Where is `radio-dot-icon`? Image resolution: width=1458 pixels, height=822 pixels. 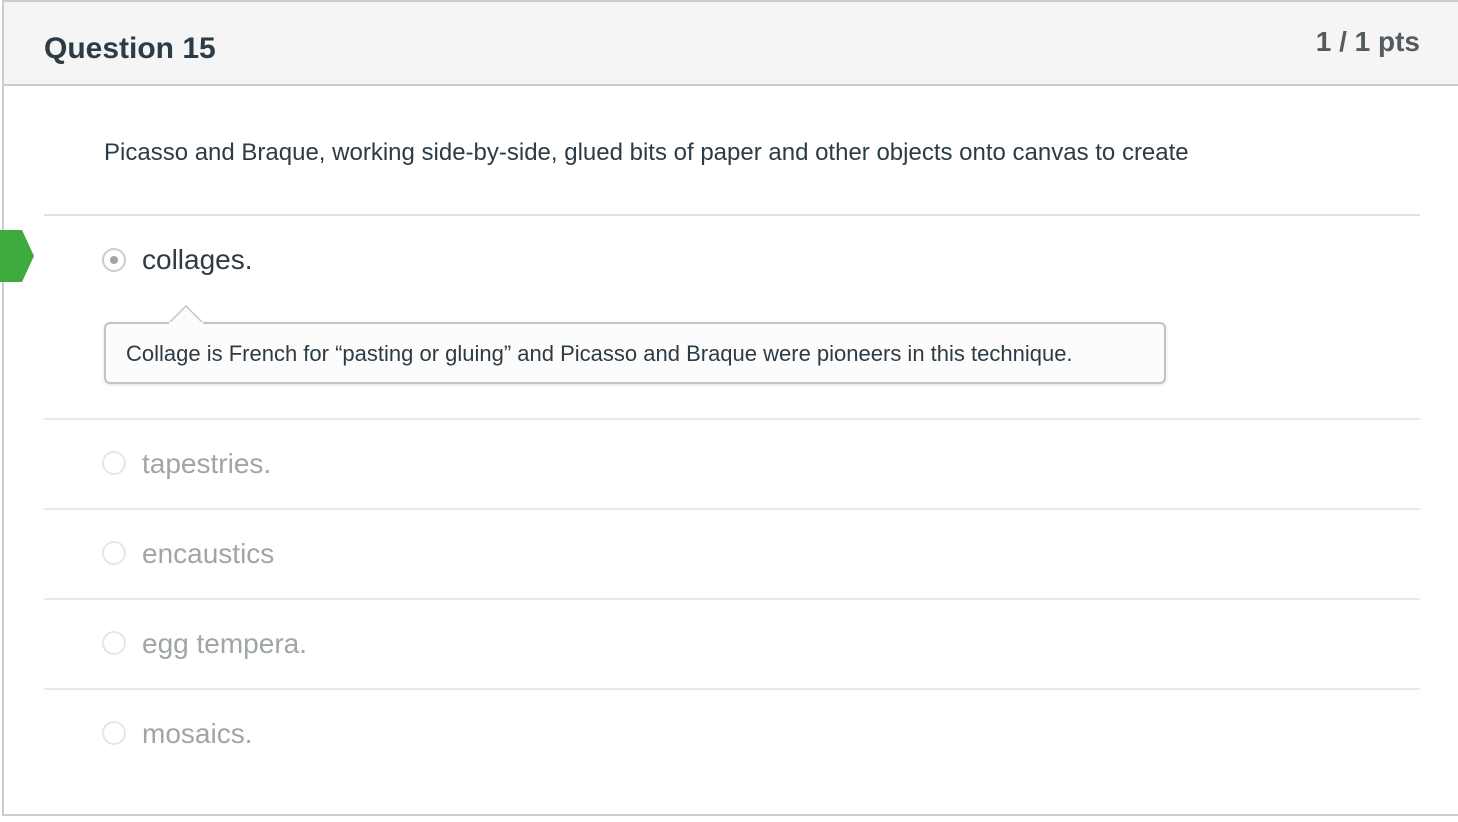 radio-dot-icon is located at coordinates (114, 260).